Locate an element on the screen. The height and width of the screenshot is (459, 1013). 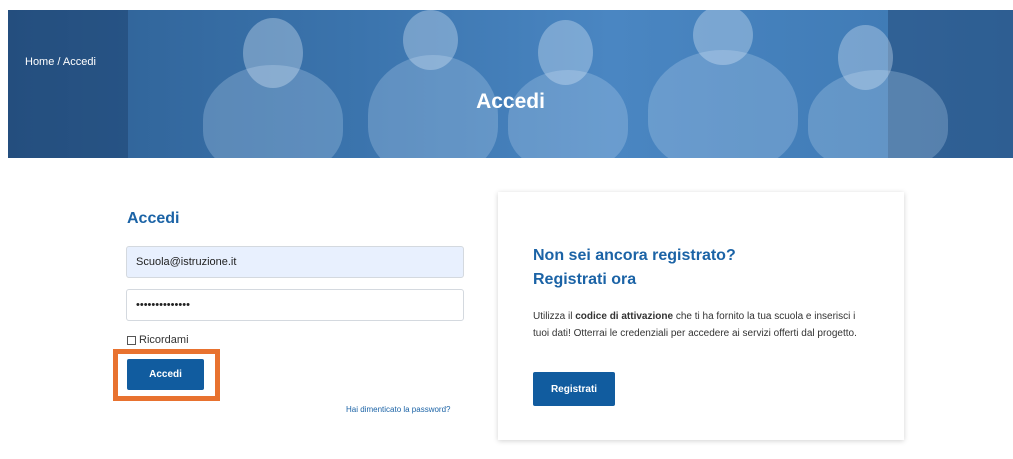
register-heading-line1: Non sei ancora registrato? is located at coordinates (634, 255).